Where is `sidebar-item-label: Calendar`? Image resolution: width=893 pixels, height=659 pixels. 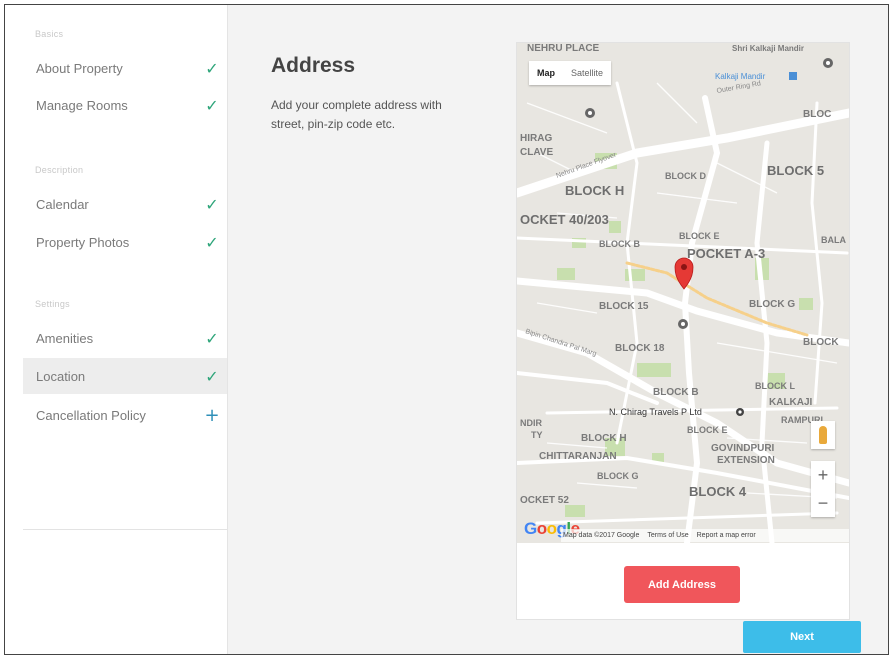 sidebar-item-label: Calendar is located at coordinates (62, 204).